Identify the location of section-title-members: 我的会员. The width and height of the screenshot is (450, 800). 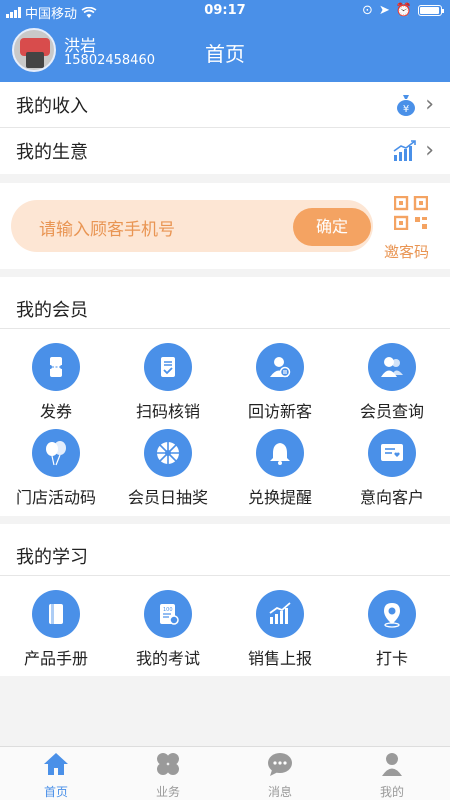
(225, 306).